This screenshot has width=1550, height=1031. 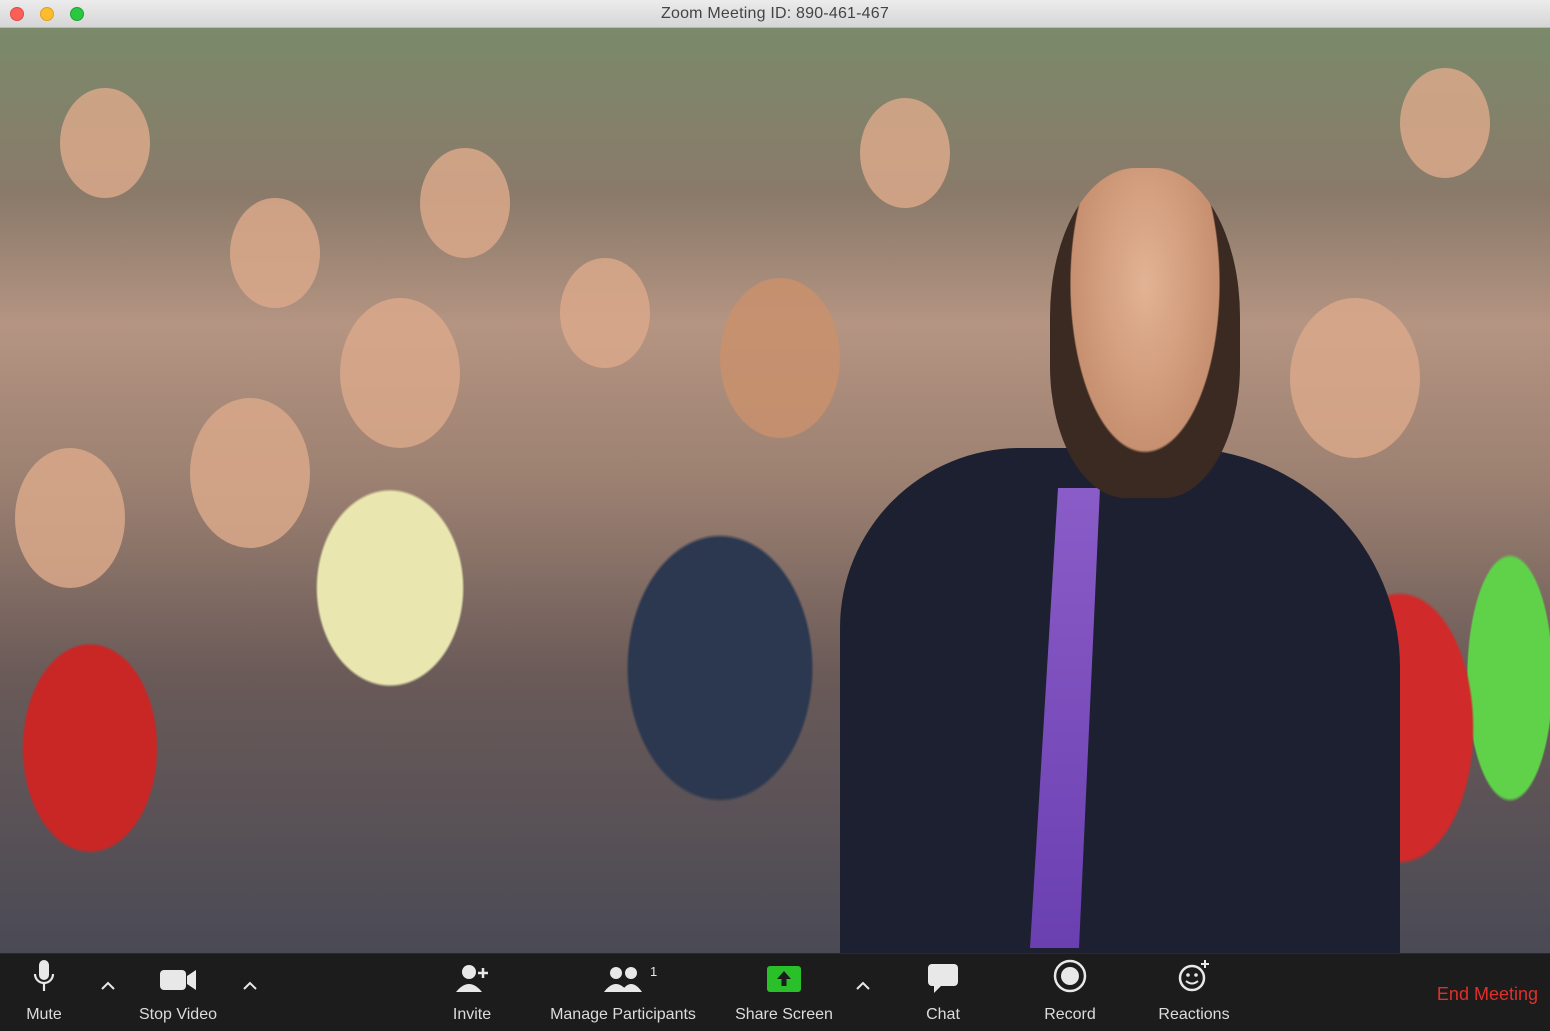 I want to click on stop-video-label: Stop Video, so click(x=178, y=1014).